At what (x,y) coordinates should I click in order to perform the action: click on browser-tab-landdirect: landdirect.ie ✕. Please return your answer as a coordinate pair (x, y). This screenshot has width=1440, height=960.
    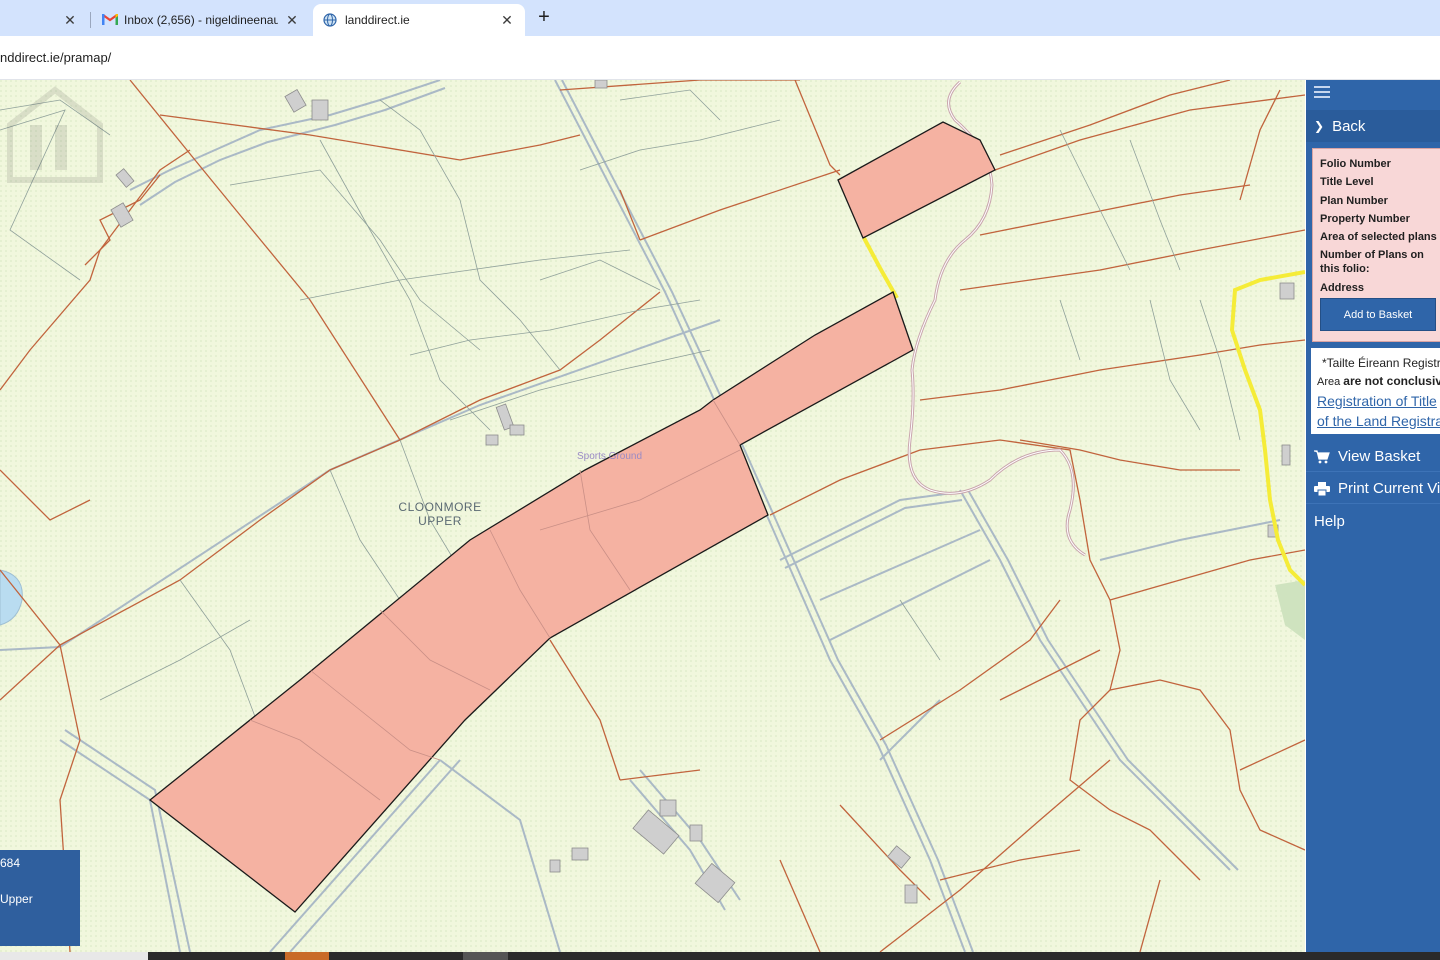
    Looking at the image, I should click on (419, 20).